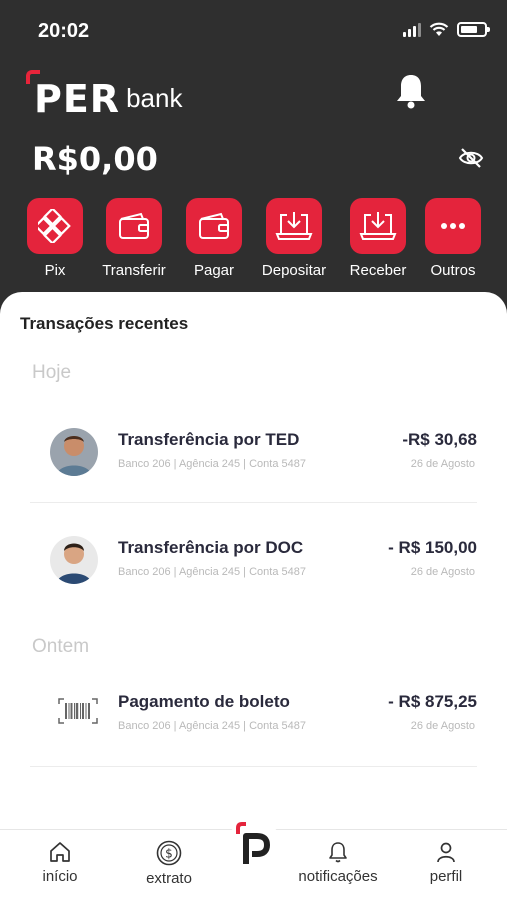  I want to click on receber-tile, so click(378, 226).